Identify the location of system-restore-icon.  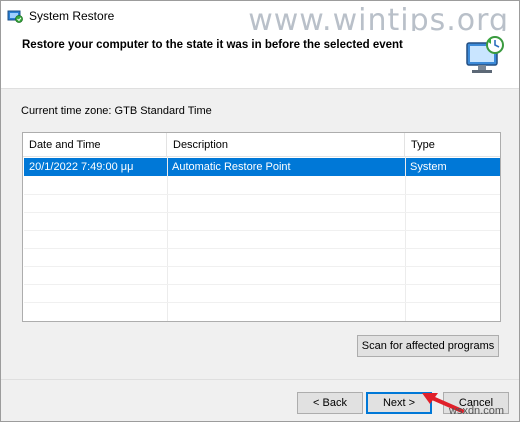
(15, 16).